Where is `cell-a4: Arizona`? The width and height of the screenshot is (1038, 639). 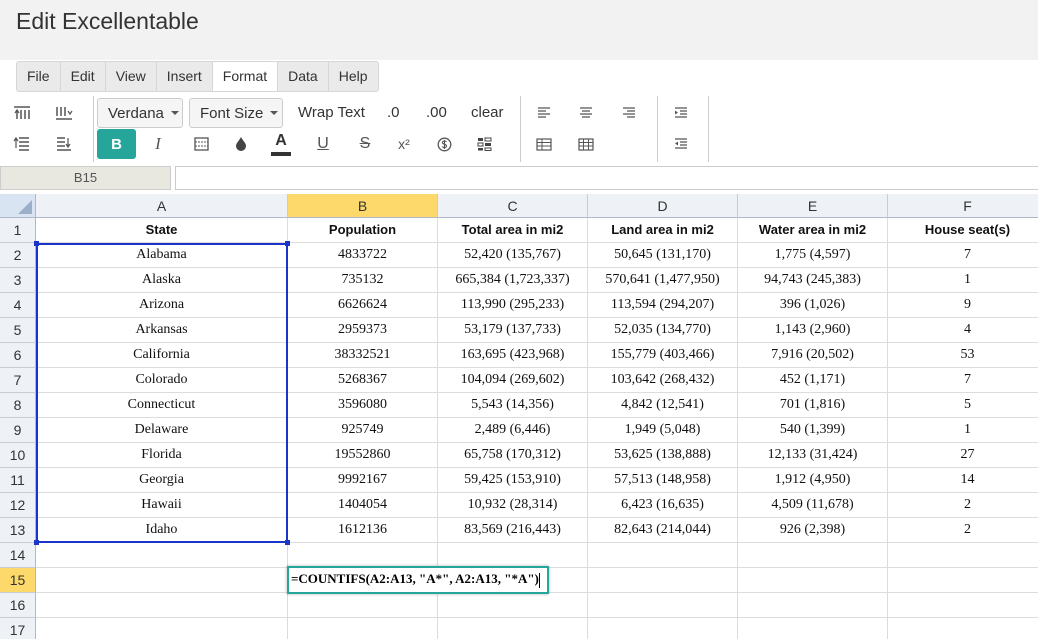
cell-a4: Arizona is located at coordinates (162, 305).